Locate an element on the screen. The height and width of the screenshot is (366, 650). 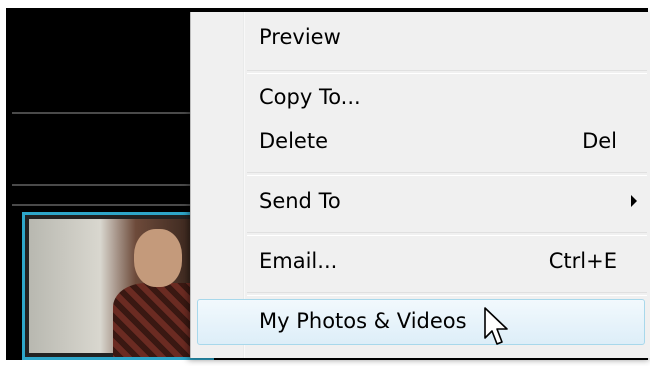
chevron-right-icon is located at coordinates (634, 201).